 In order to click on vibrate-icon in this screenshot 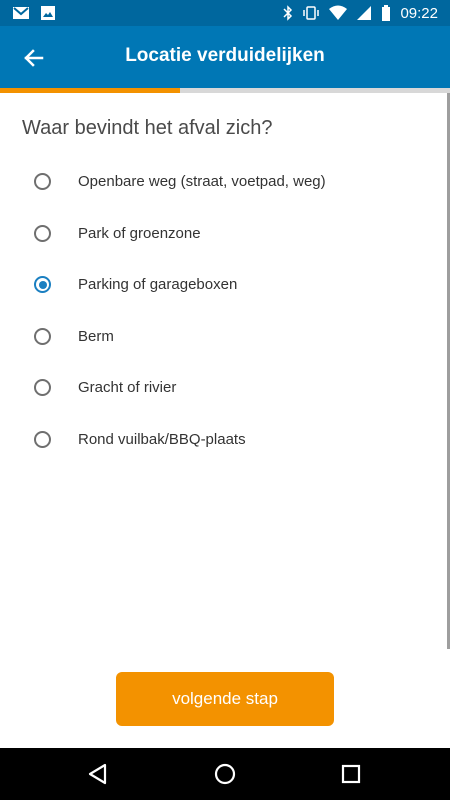, I will do `click(311, 13)`.